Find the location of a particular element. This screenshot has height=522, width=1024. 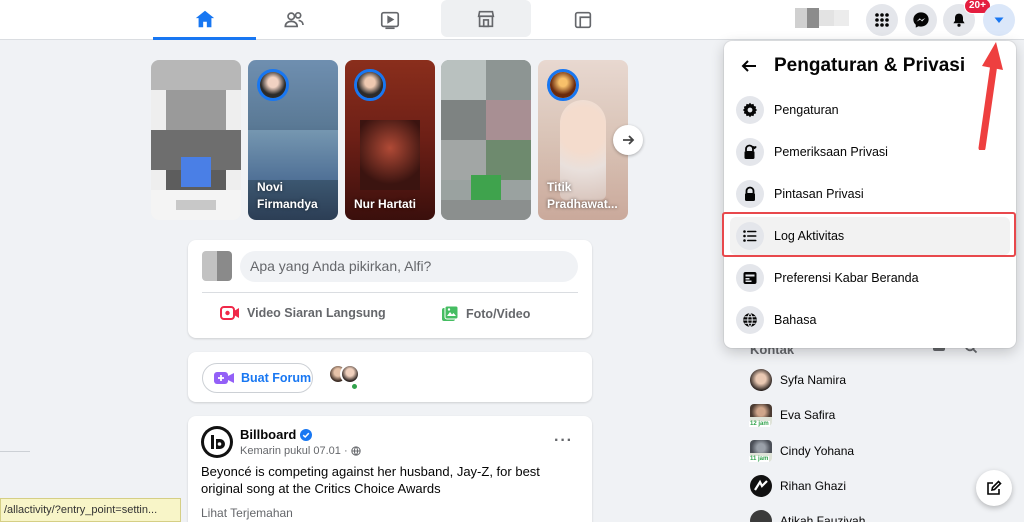

store-icon is located at coordinates (486, 18).